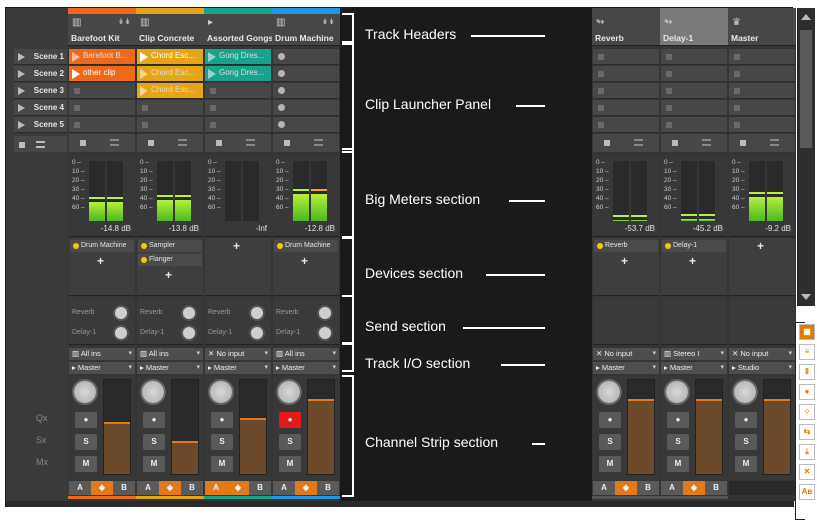  Describe the element at coordinates (42, 418) in the screenshot. I see `sound-cue-icon: Qx` at that location.